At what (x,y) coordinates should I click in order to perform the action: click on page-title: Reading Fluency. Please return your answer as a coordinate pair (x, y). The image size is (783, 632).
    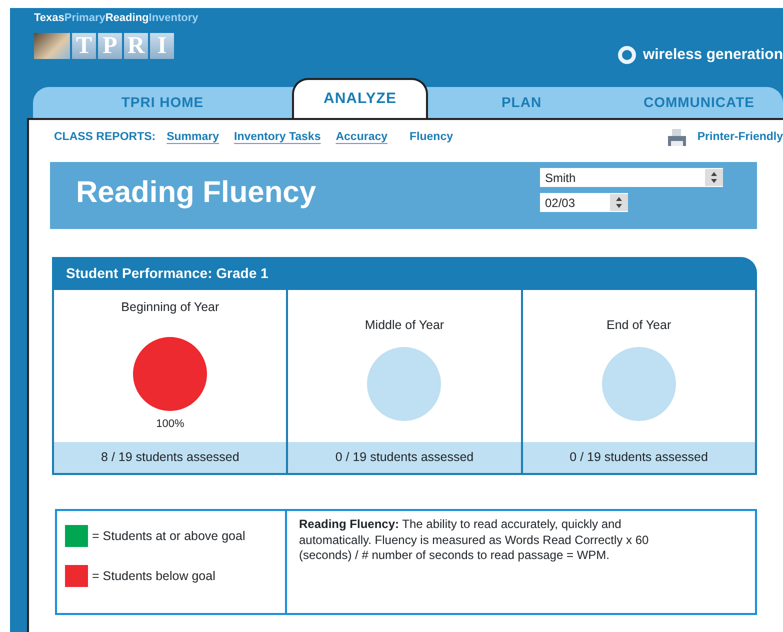
    Looking at the image, I should click on (196, 193).